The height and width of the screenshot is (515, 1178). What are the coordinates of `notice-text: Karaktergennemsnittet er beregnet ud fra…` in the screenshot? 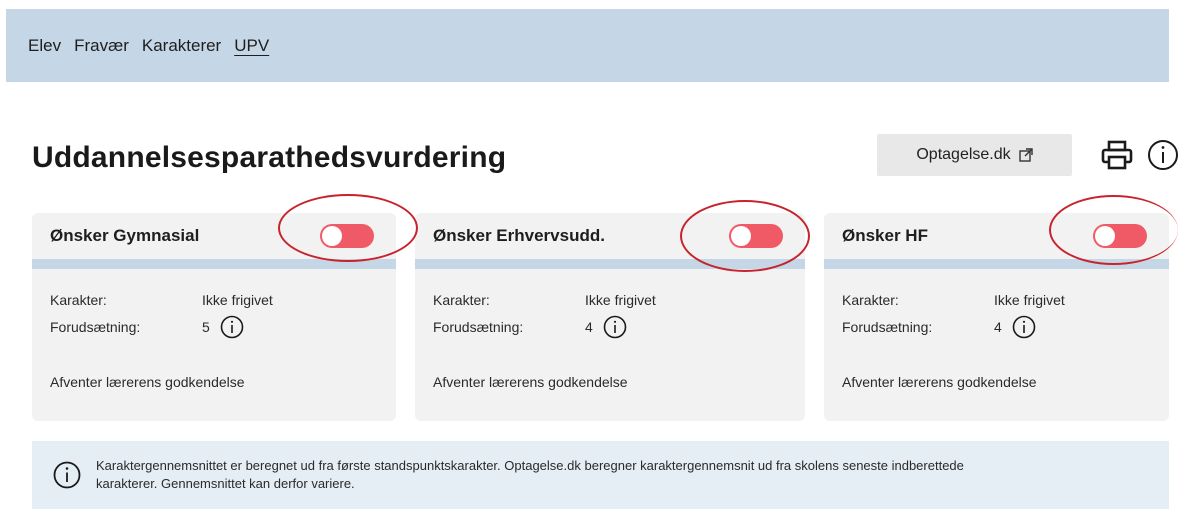 It's located at (530, 475).